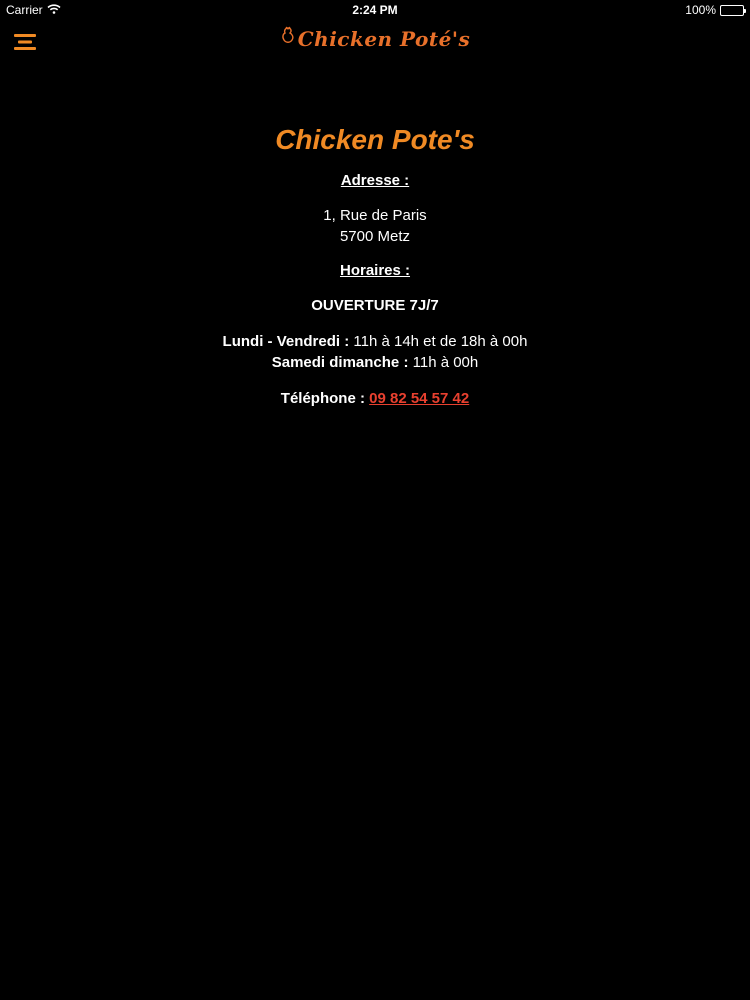  Describe the element at coordinates (733, 10) in the screenshot. I see `battery-icon` at that location.